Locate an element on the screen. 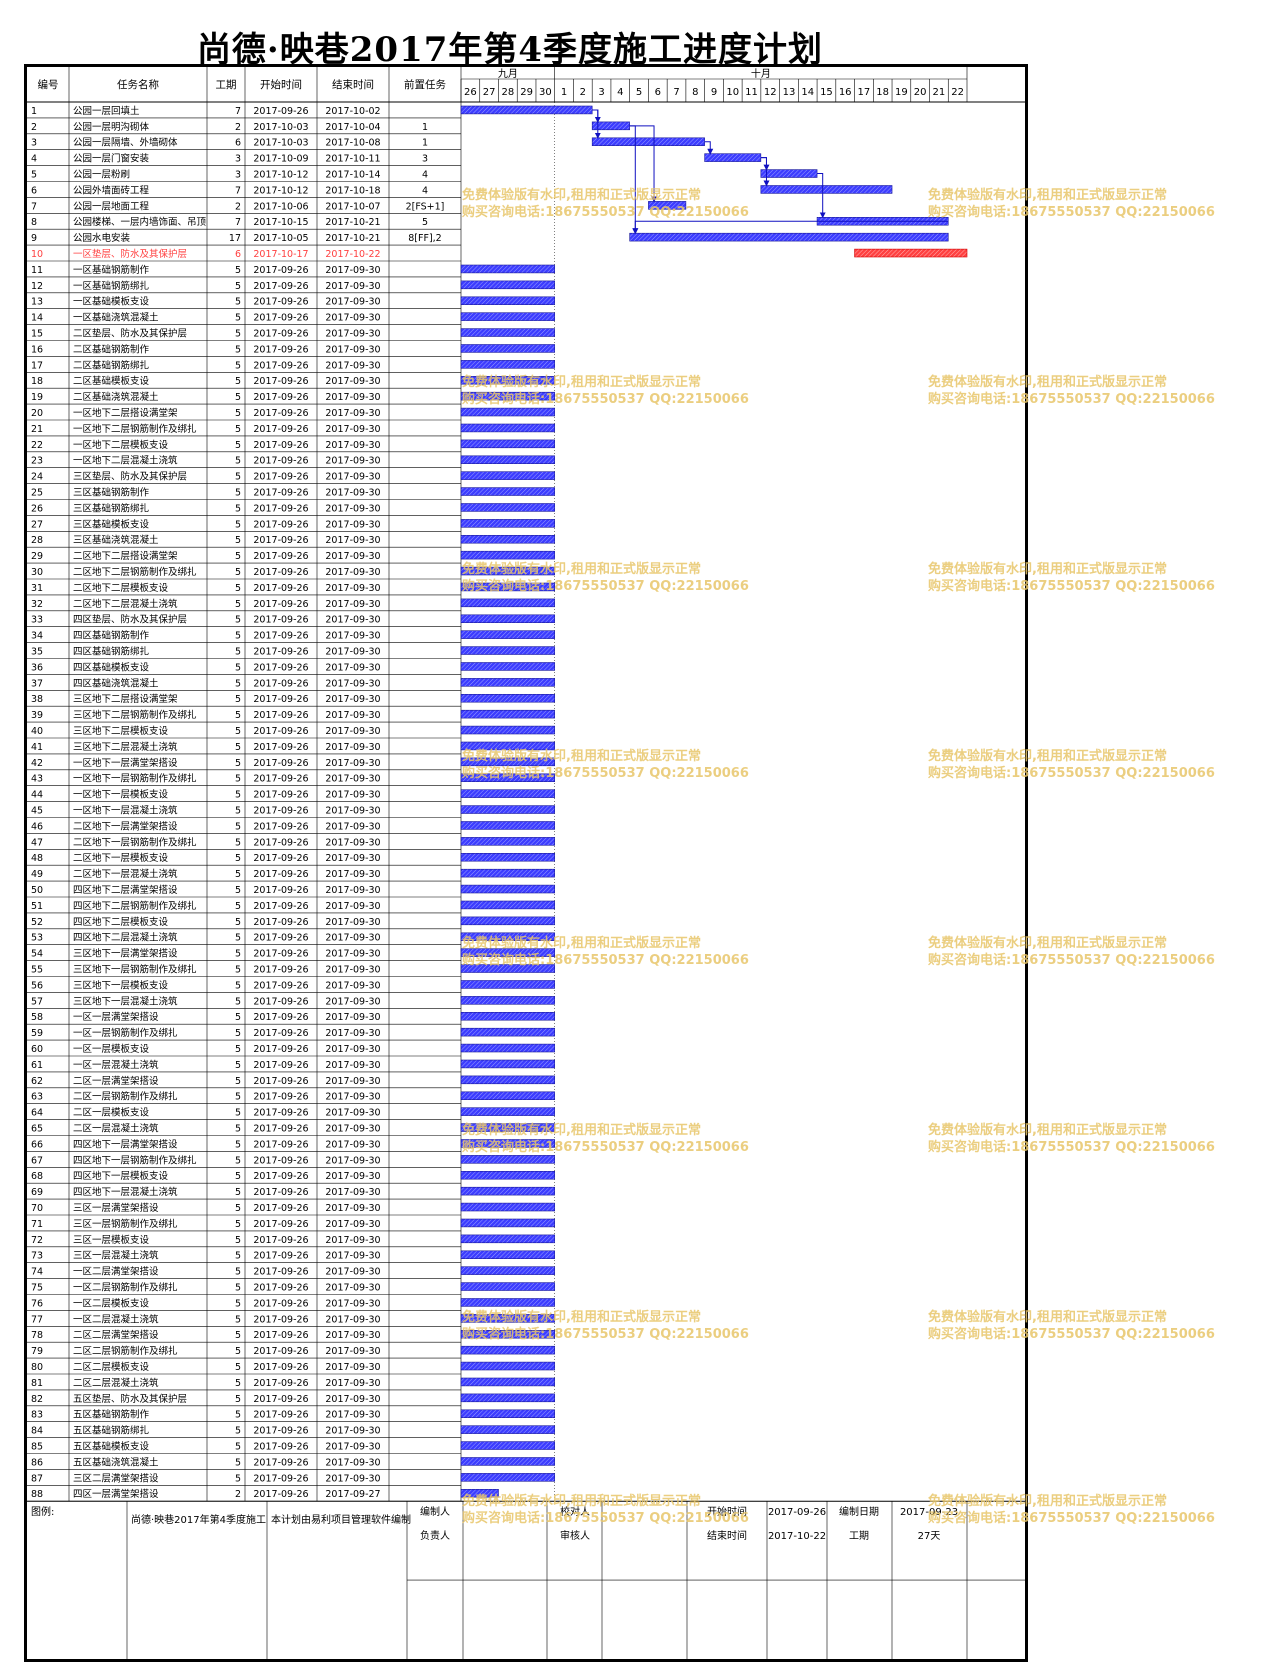 This screenshot has height=1677, width=1276. task-name: 二区一层模板支设 is located at coordinates (111, 1113).